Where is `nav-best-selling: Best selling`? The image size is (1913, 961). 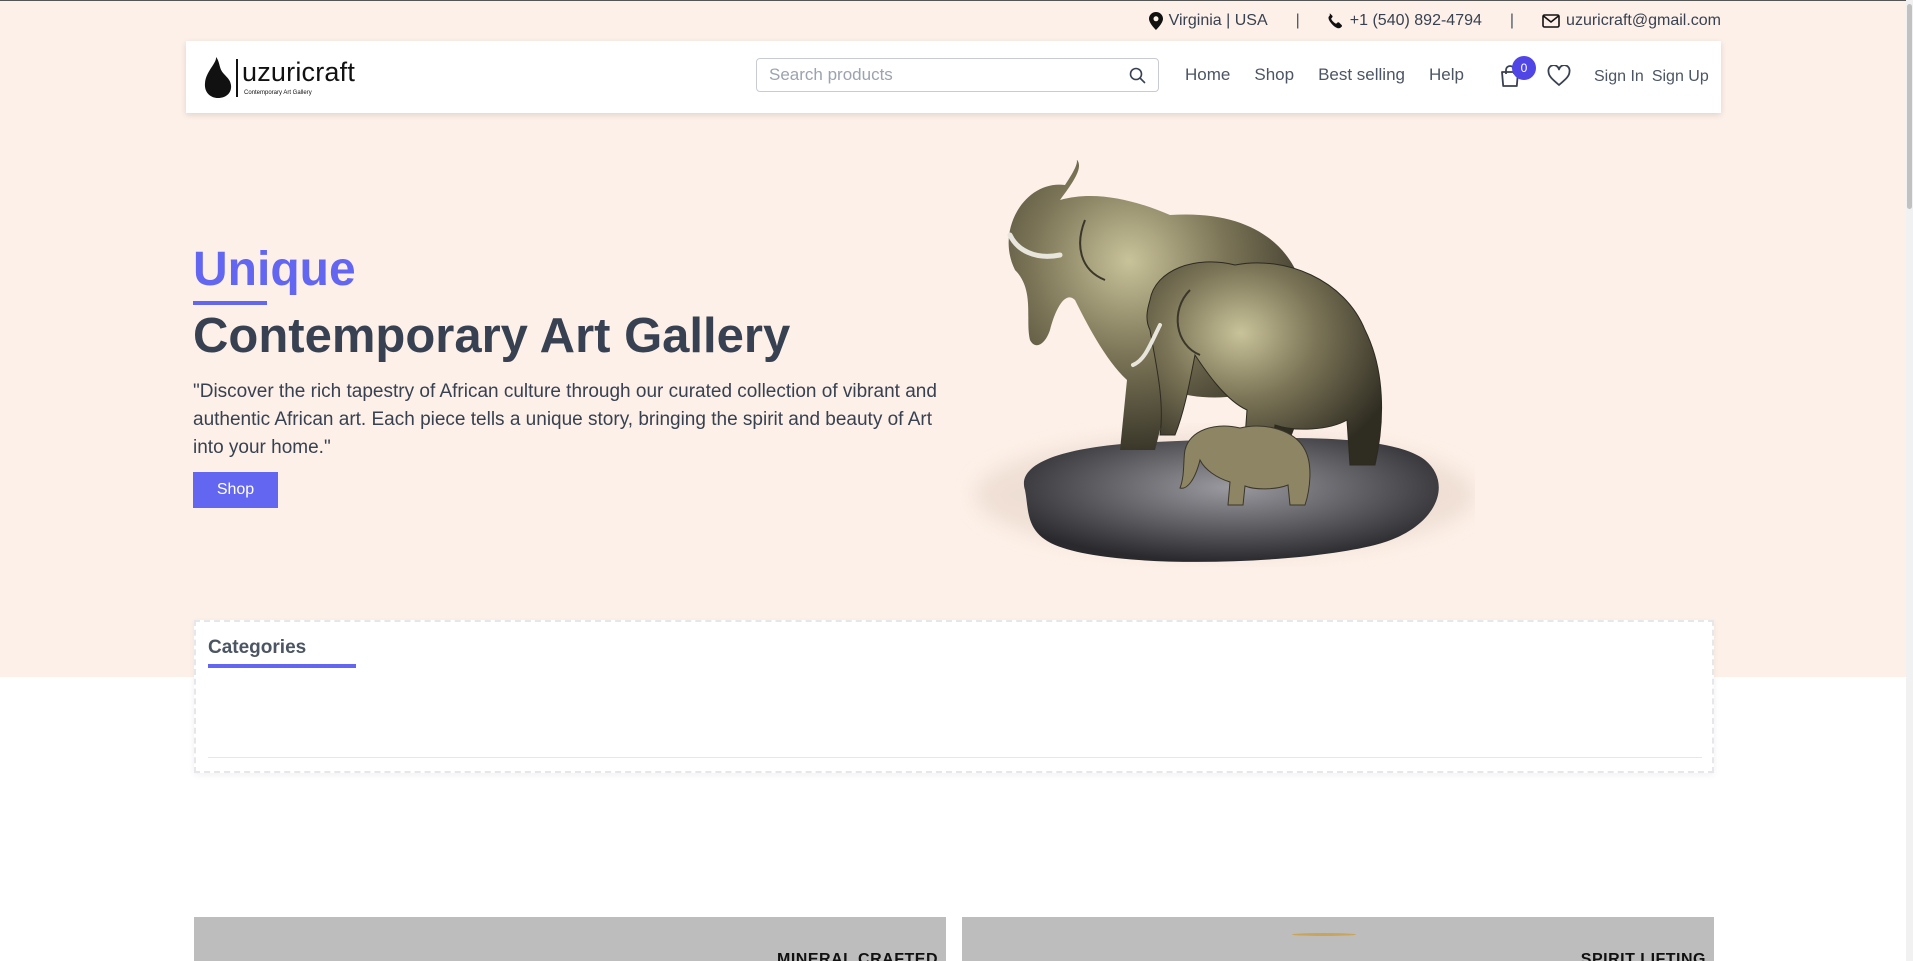
nav-best-selling: Best selling is located at coordinates (1361, 75).